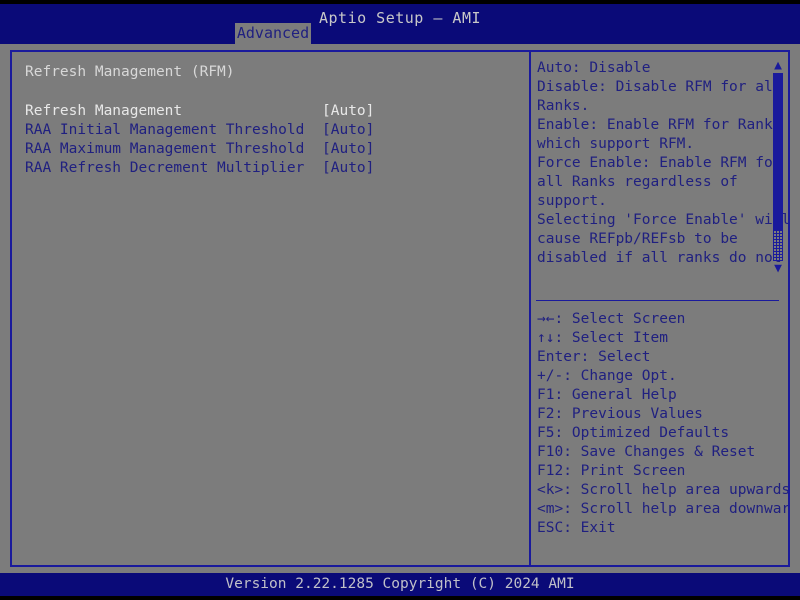 The height and width of the screenshot is (600, 800). Describe the element at coordinates (602, 338) in the screenshot. I see `key-legend-line: ↑↓: Select Item` at that location.